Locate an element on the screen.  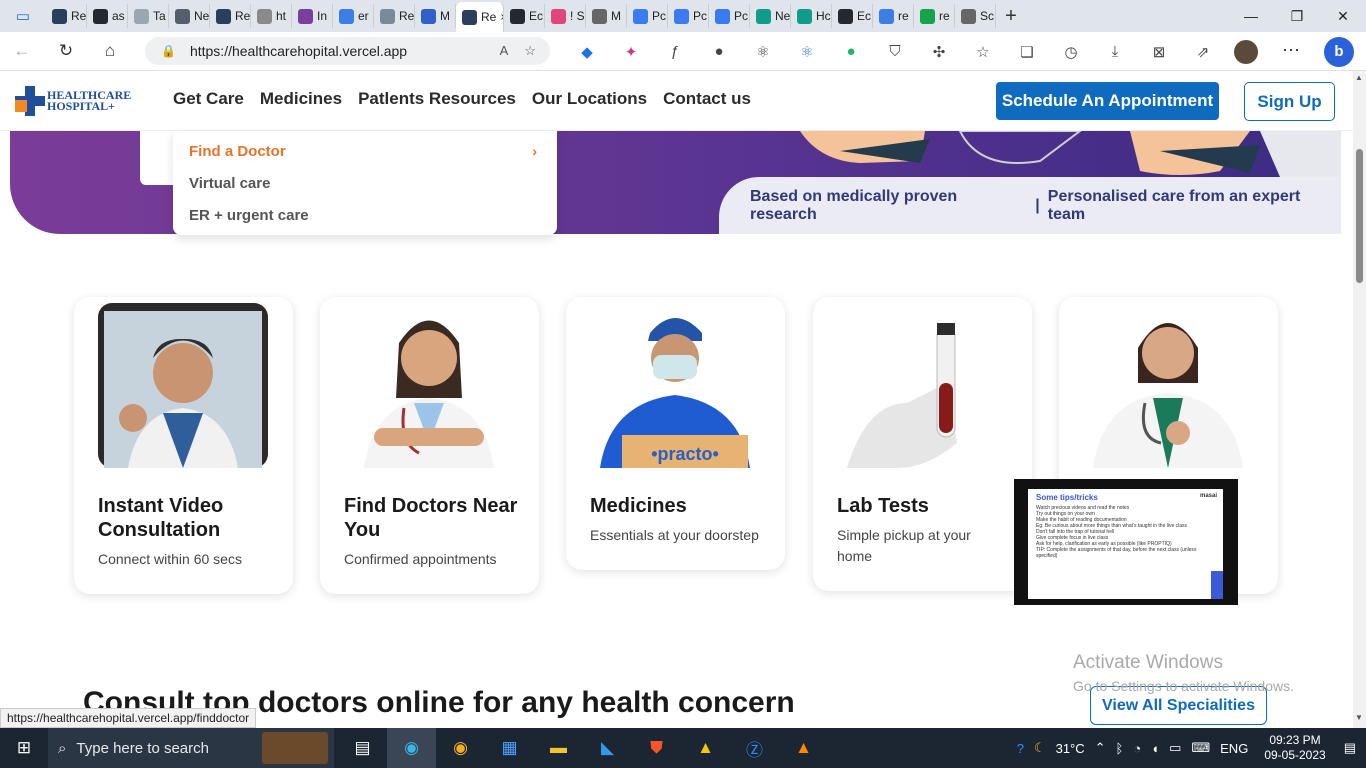
history-icon: ◷ is located at coordinates (1071, 52).